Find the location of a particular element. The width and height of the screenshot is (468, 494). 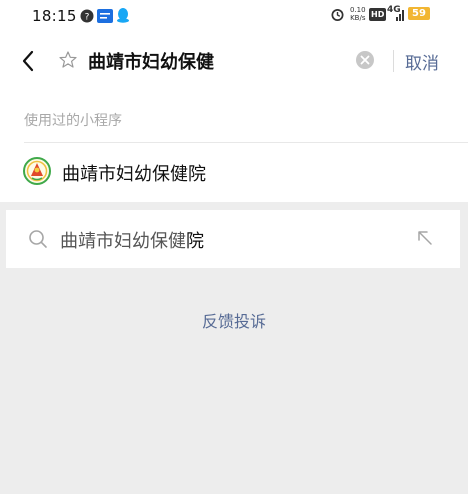

net-speed: 0.10 KB/s is located at coordinates (358, 14).